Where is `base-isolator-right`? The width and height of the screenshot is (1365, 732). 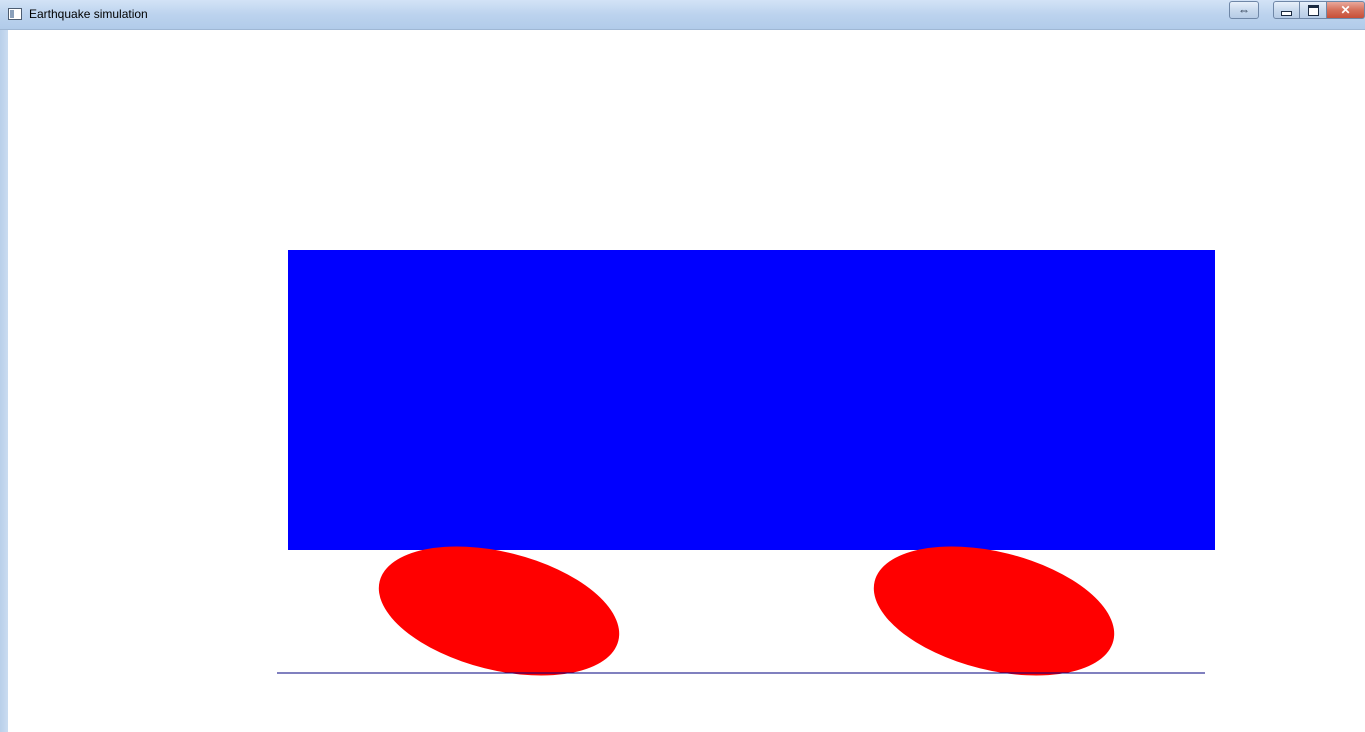 base-isolator-right is located at coordinates (994, 611).